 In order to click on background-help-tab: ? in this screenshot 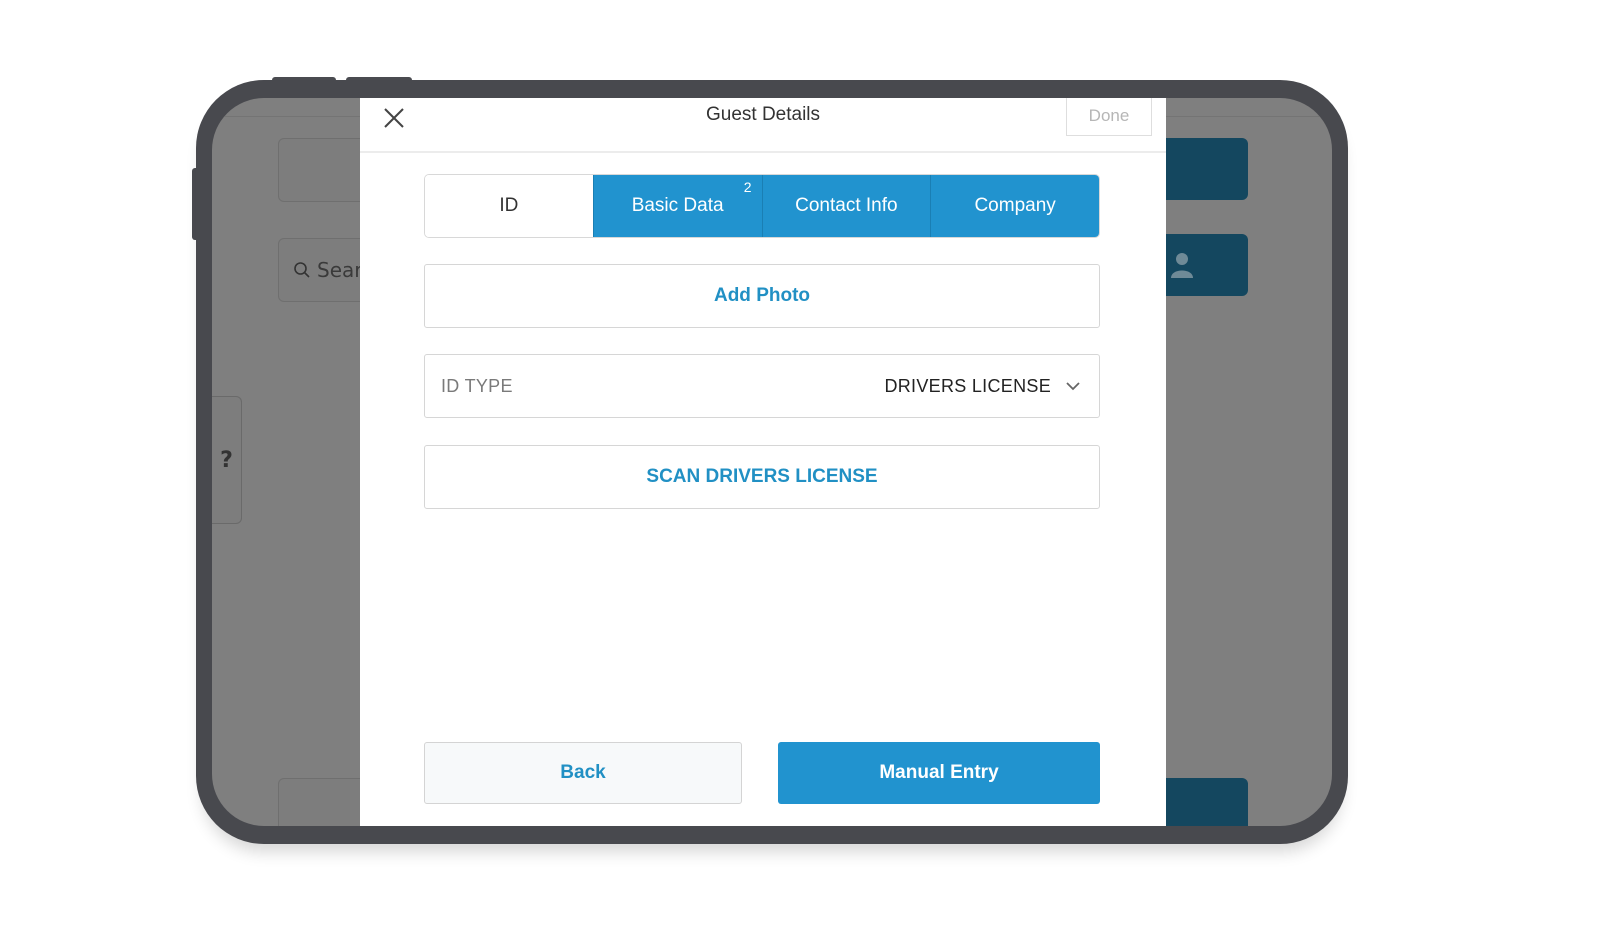, I will do `click(227, 460)`.